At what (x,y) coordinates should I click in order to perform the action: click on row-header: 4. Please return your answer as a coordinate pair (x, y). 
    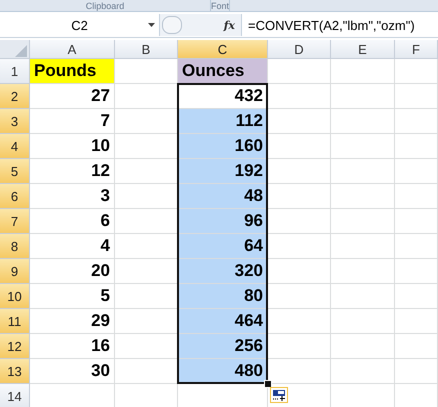
    Looking at the image, I should click on (15, 146).